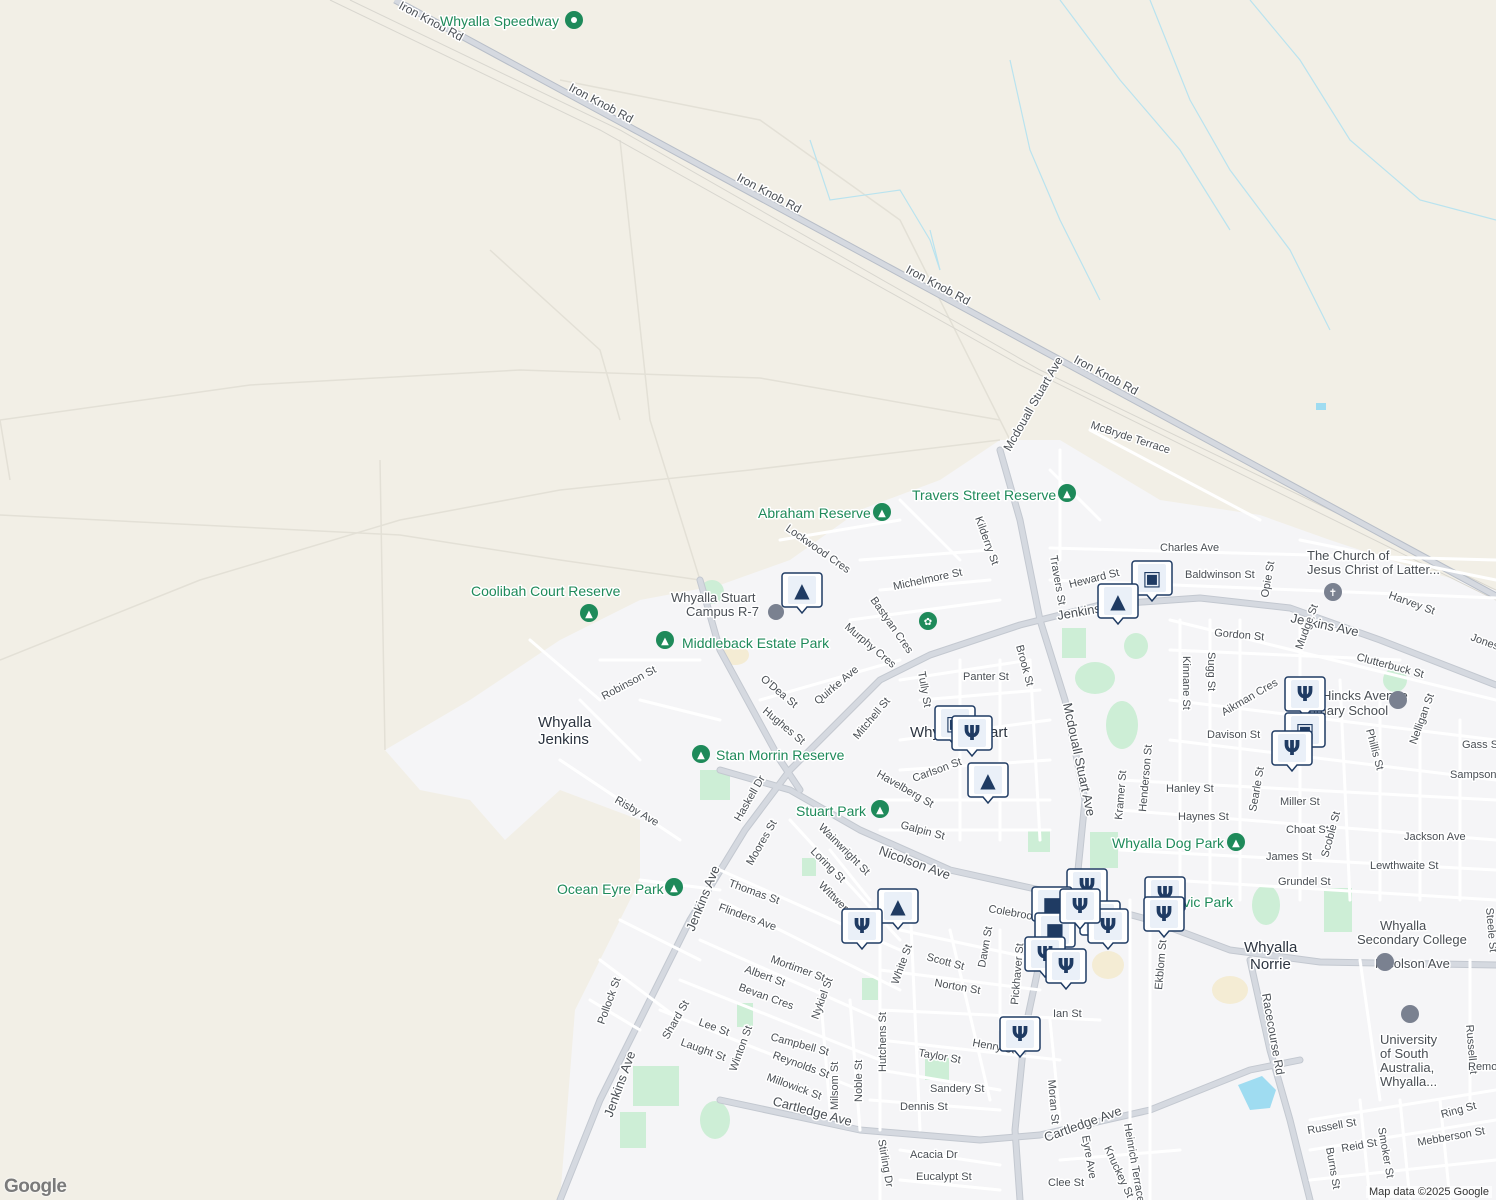  Describe the element at coordinates (563, 739) in the screenshot. I see `suburb-label-line: Jenkins` at that location.